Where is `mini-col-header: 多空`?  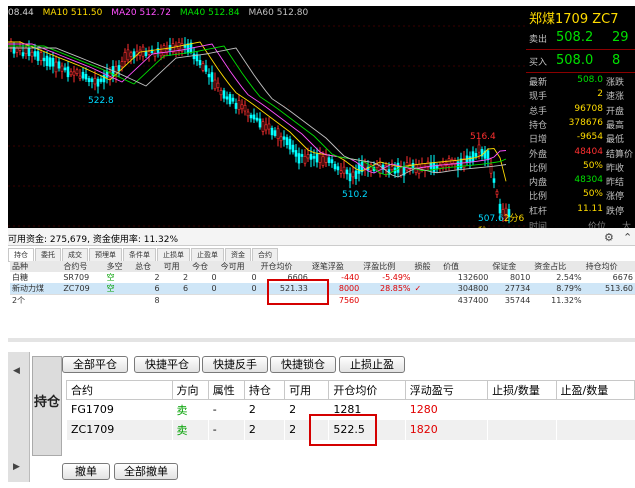
mini-col-header: 多空 is located at coordinates (119, 266).